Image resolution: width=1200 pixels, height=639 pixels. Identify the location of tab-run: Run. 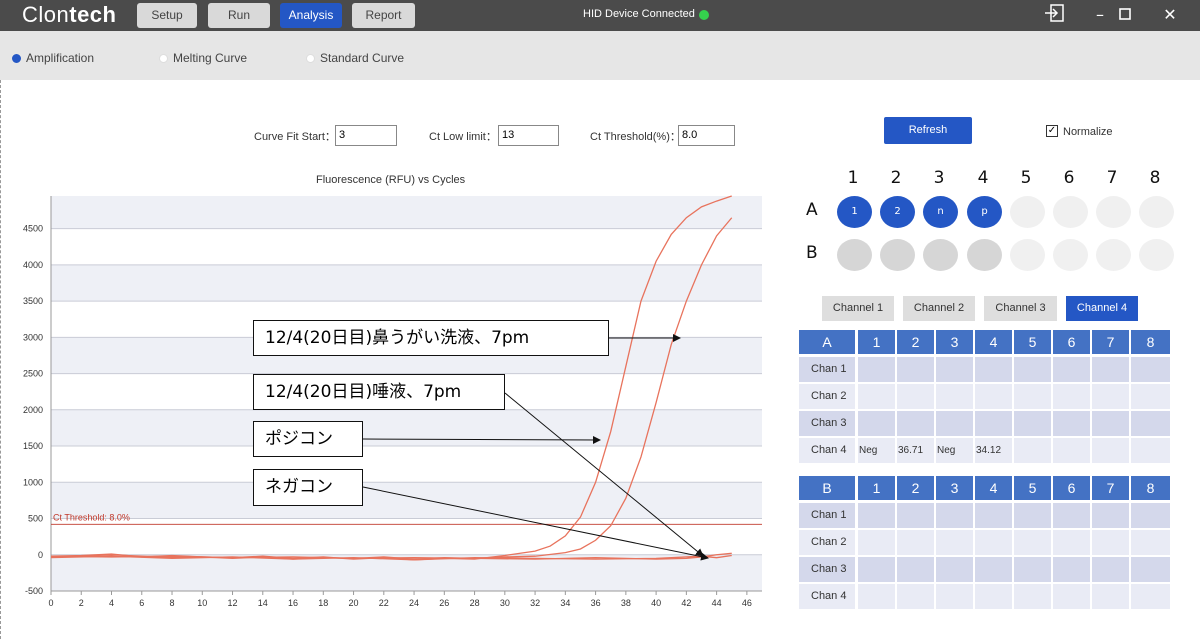
(239, 15).